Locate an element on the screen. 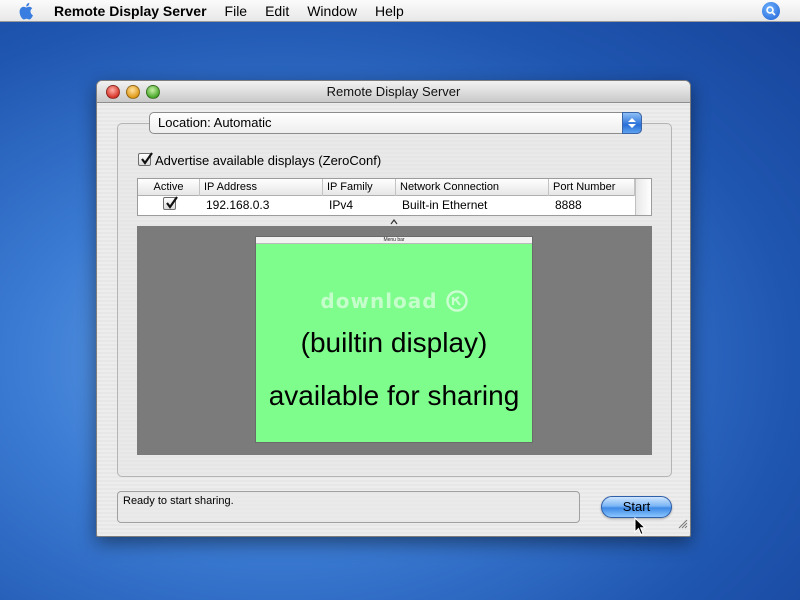 This screenshot has width=800, height=600. cell-port-number: 8888 is located at coordinates (568, 205).